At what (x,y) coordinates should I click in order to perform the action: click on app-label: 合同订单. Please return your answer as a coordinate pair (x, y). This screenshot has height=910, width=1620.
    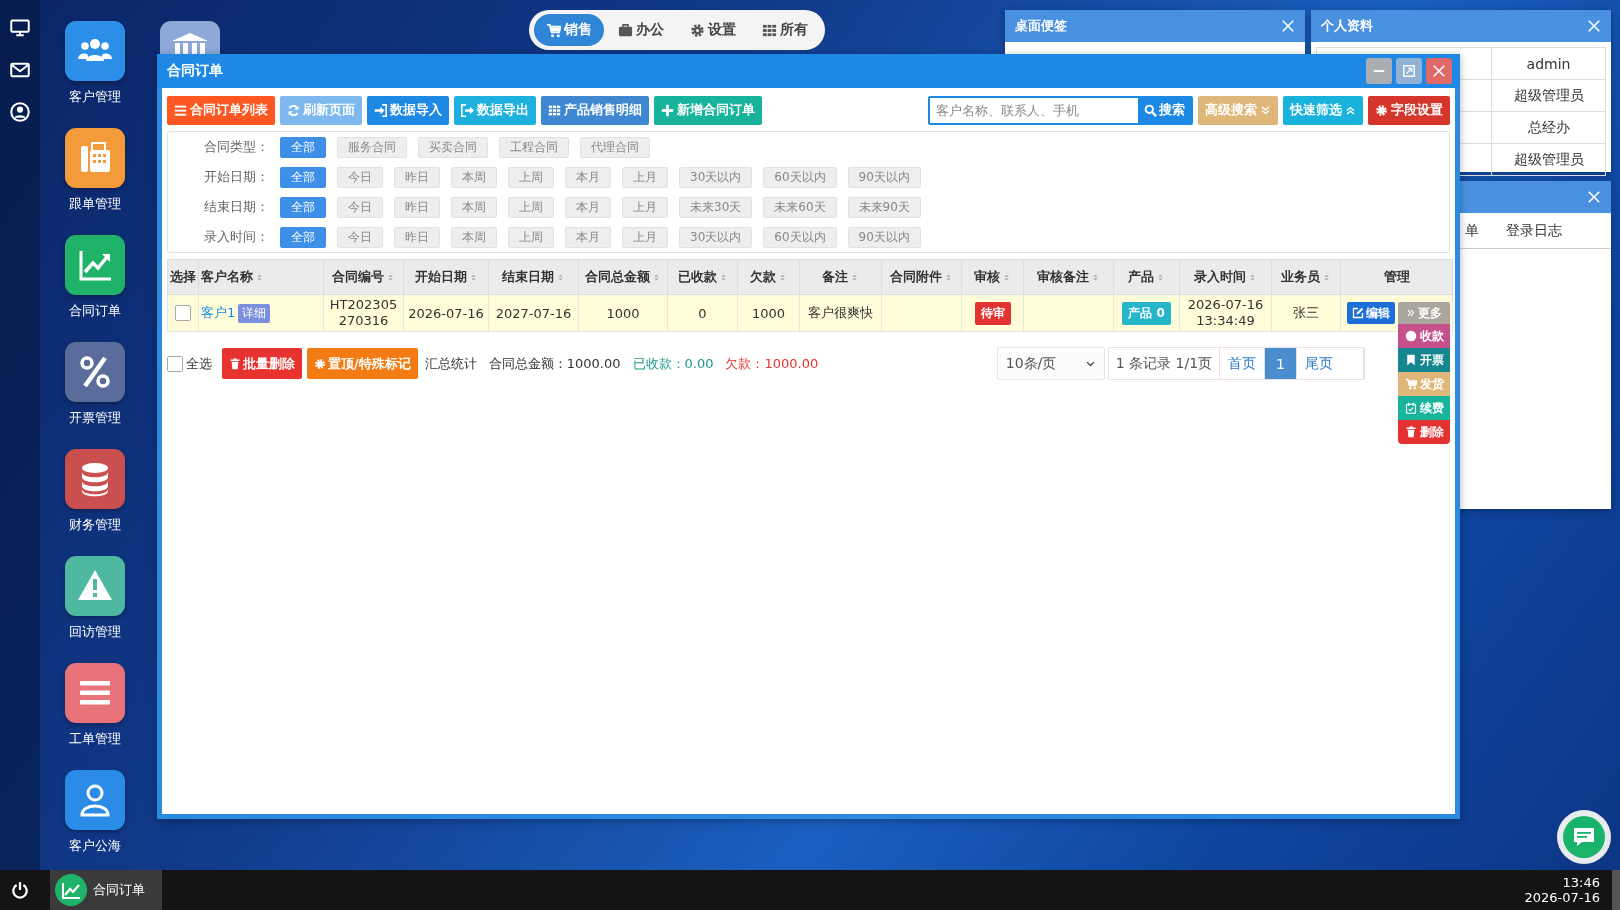
    Looking at the image, I should click on (95, 311).